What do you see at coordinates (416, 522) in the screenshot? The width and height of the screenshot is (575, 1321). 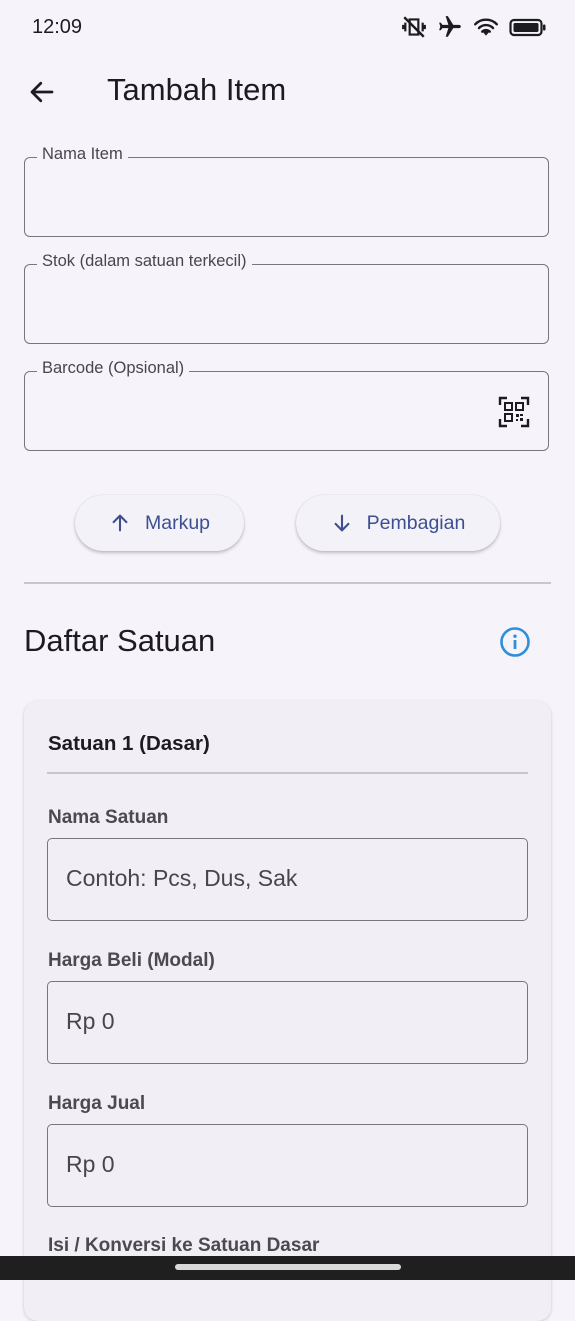 I see `division-label: Pembagian` at bounding box center [416, 522].